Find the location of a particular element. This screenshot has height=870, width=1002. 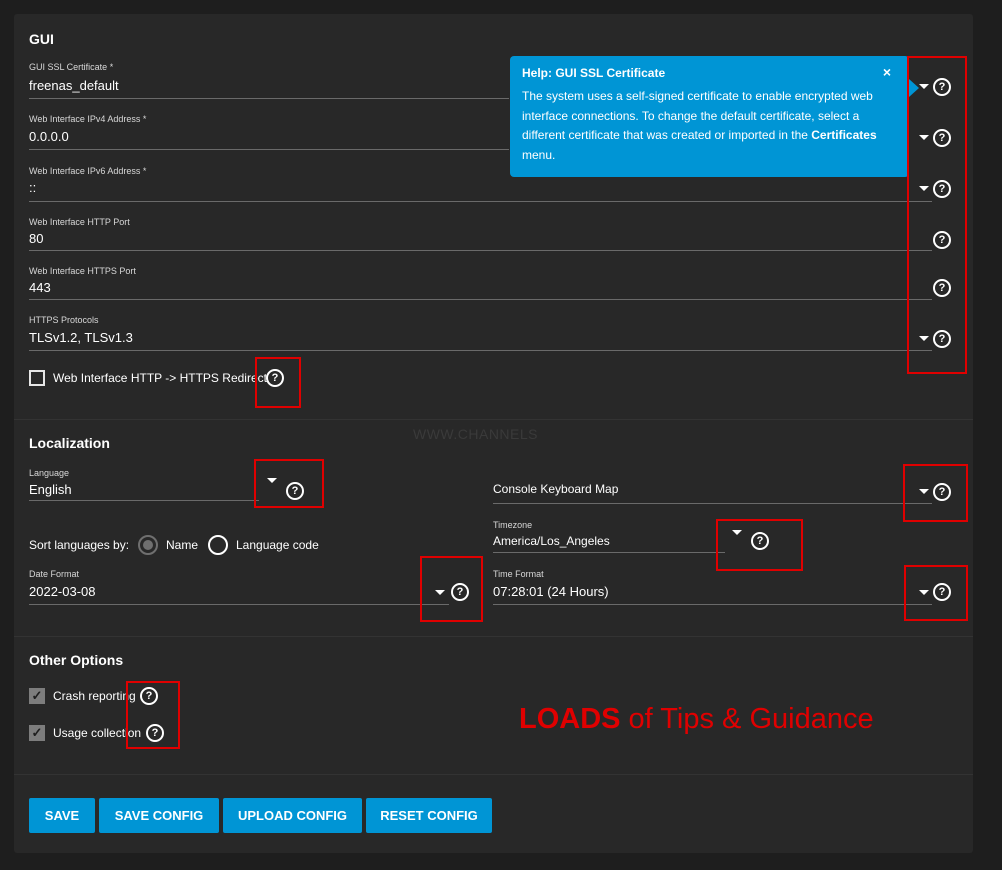

timezone-underline is located at coordinates (609, 552).